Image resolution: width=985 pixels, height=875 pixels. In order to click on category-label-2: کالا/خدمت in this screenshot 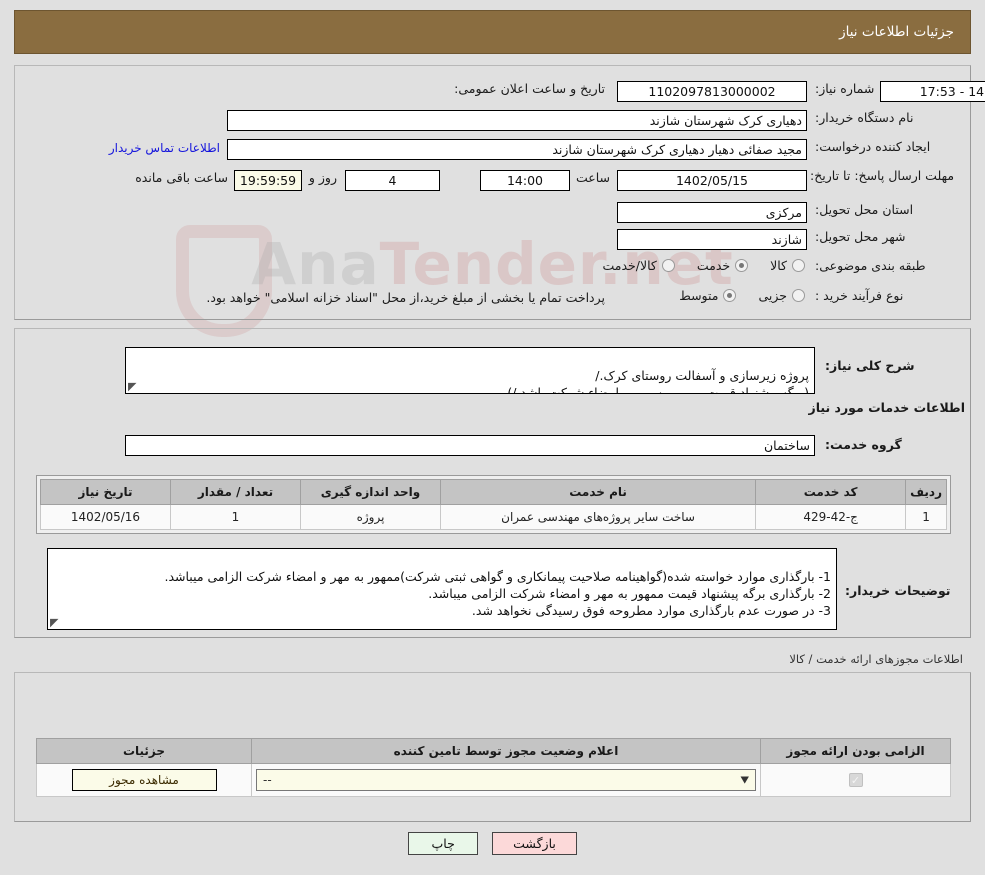, I will do `click(629, 265)`.